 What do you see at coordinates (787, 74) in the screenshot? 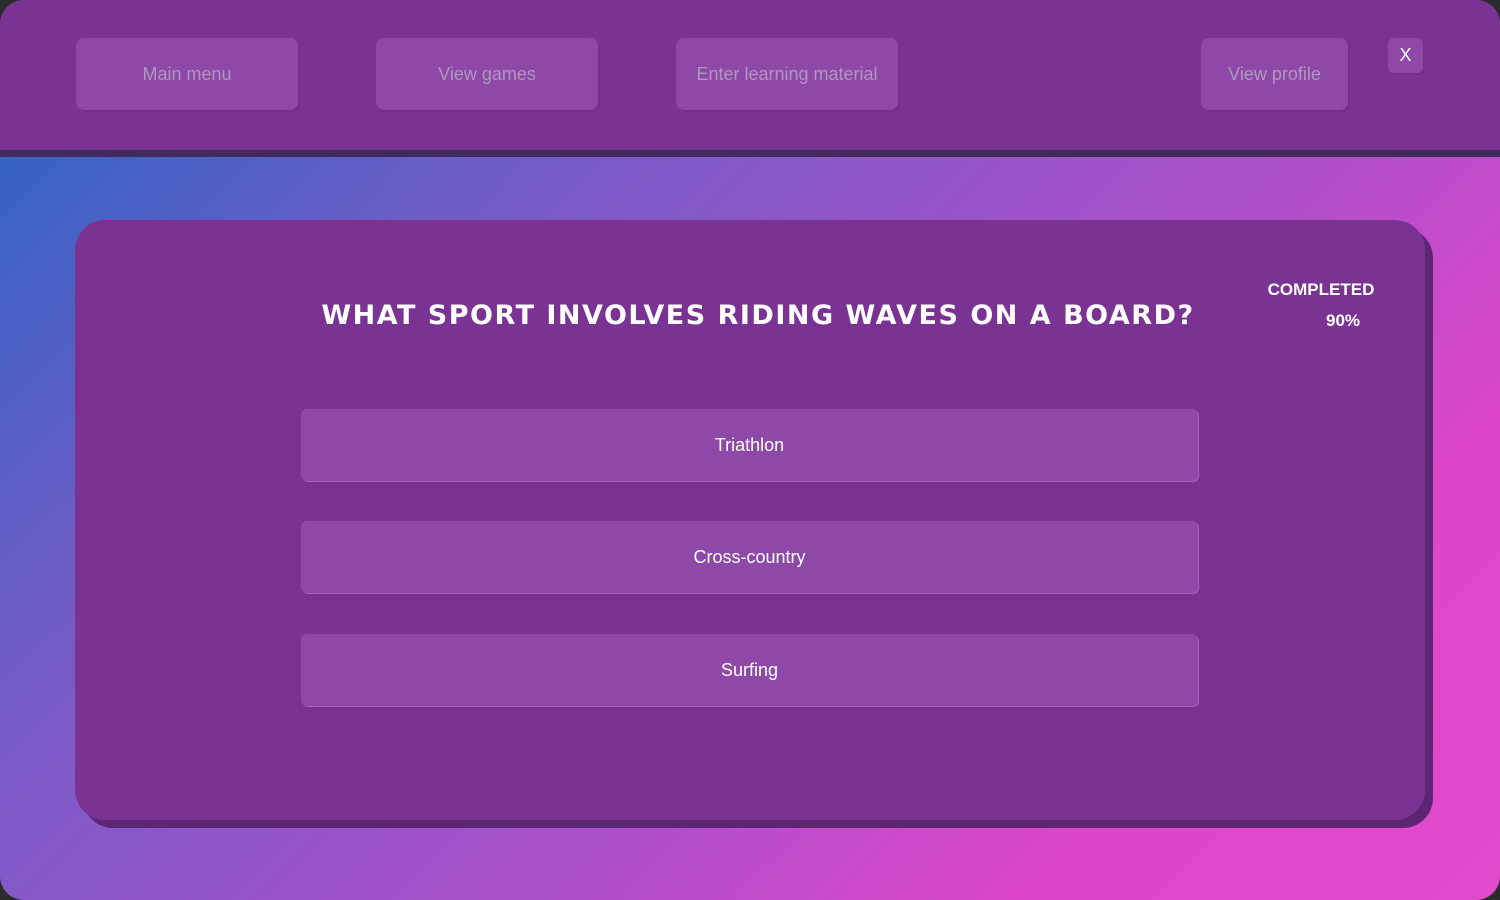
I see `enter-learning-material-button: Enter learning material` at bounding box center [787, 74].